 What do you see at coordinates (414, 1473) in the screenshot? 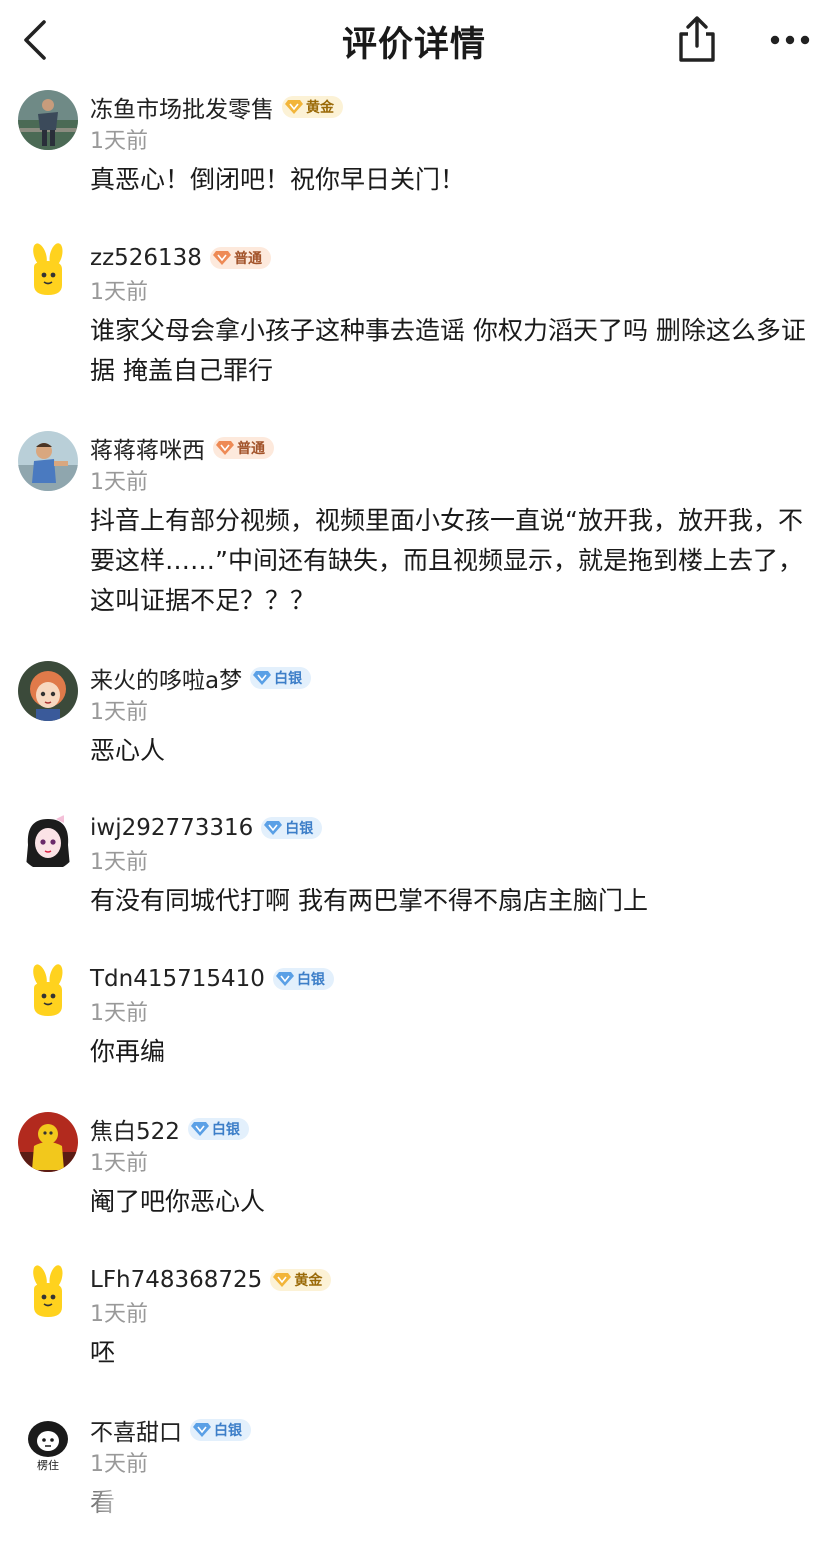
I see `comment-item: 楞住 不喜甜口 白银 1天前 看` at bounding box center [414, 1473].